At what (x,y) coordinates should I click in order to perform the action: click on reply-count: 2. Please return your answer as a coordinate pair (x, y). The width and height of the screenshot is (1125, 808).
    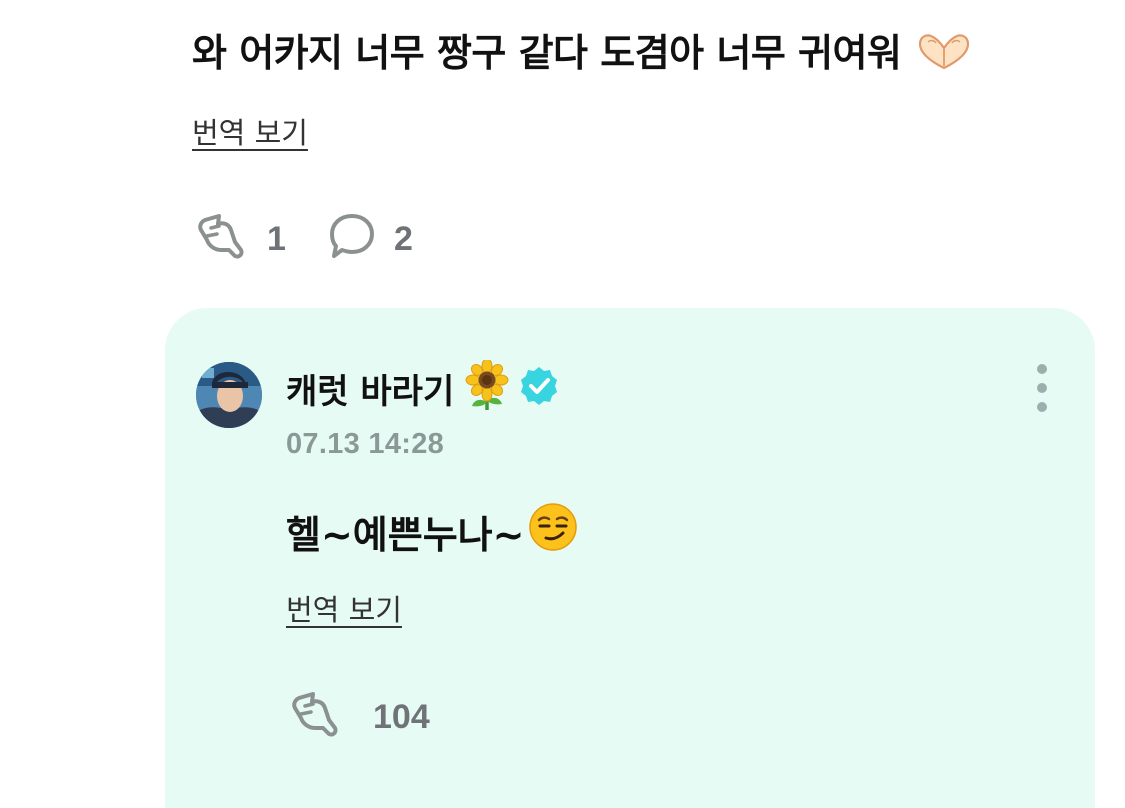
    Looking at the image, I should click on (403, 238).